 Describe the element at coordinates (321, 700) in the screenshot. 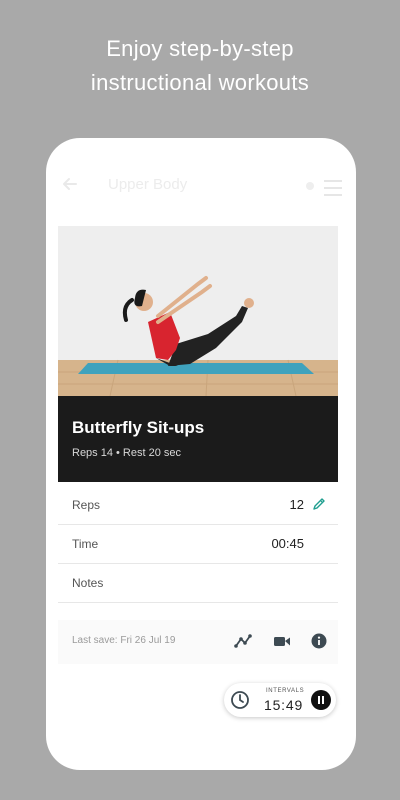

I see `pause-icon` at that location.